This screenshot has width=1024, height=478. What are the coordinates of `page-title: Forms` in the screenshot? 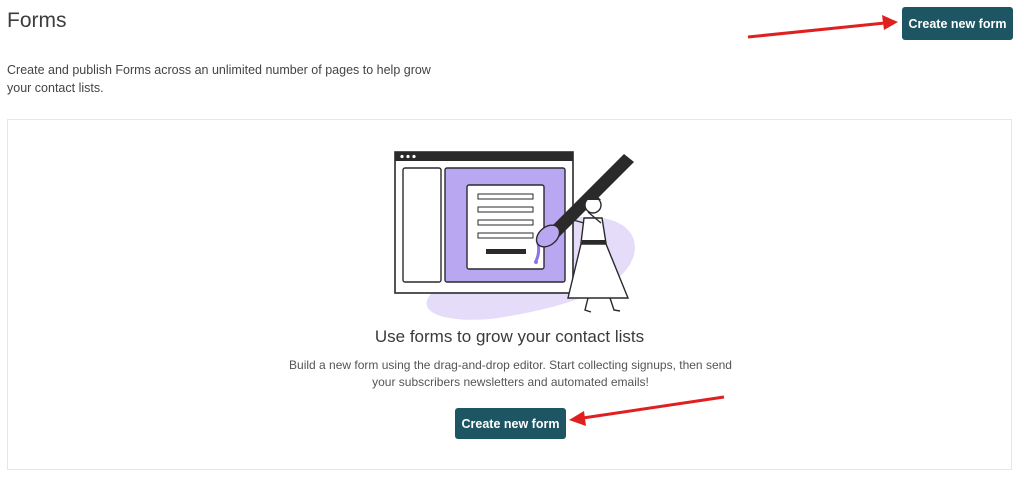 It's located at (37, 20).